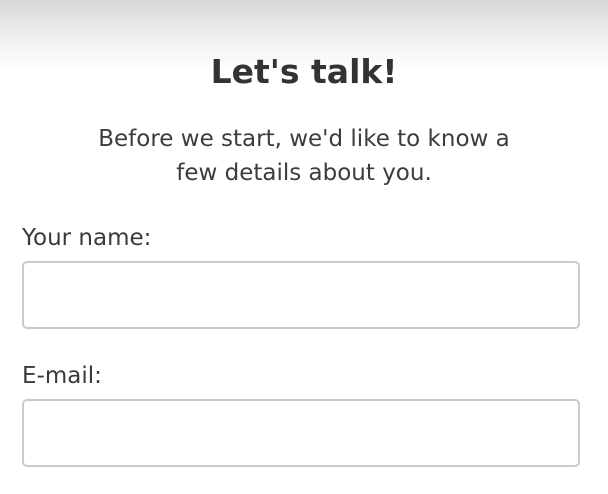 The height and width of the screenshot is (494, 608). I want to click on name-field, so click(301, 295).